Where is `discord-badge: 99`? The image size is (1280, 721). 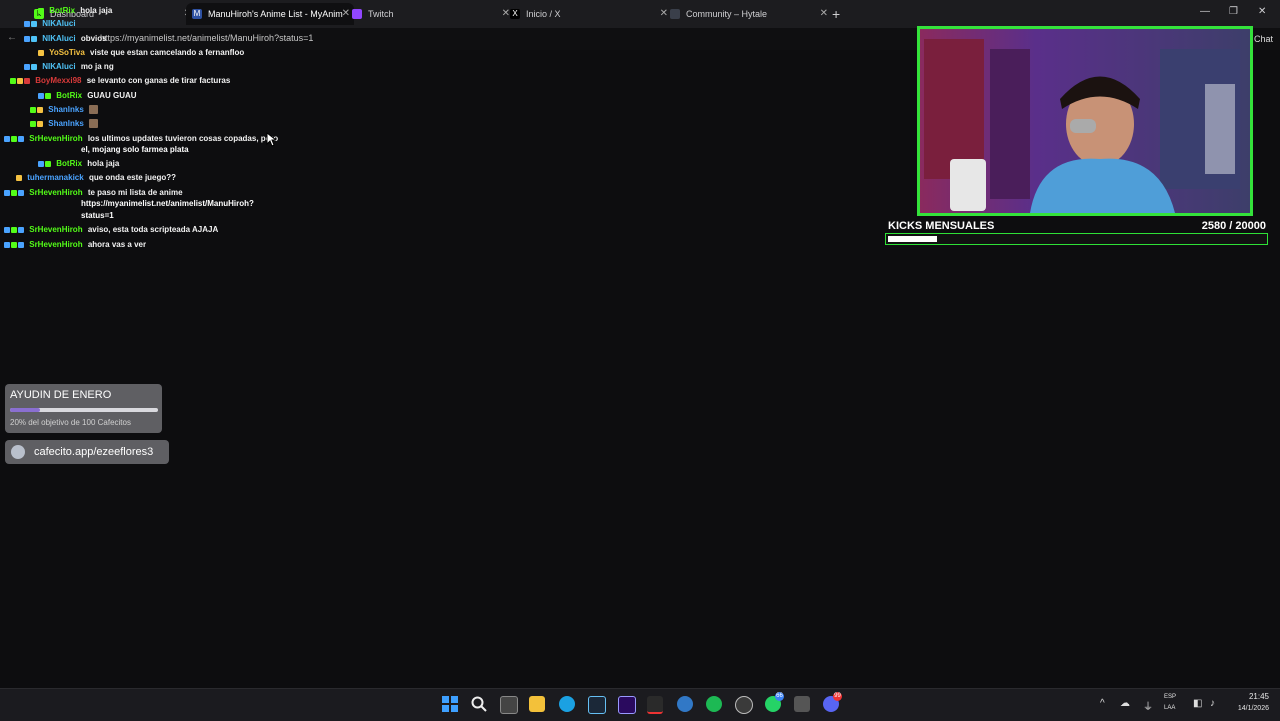 discord-badge: 99 is located at coordinates (837, 696).